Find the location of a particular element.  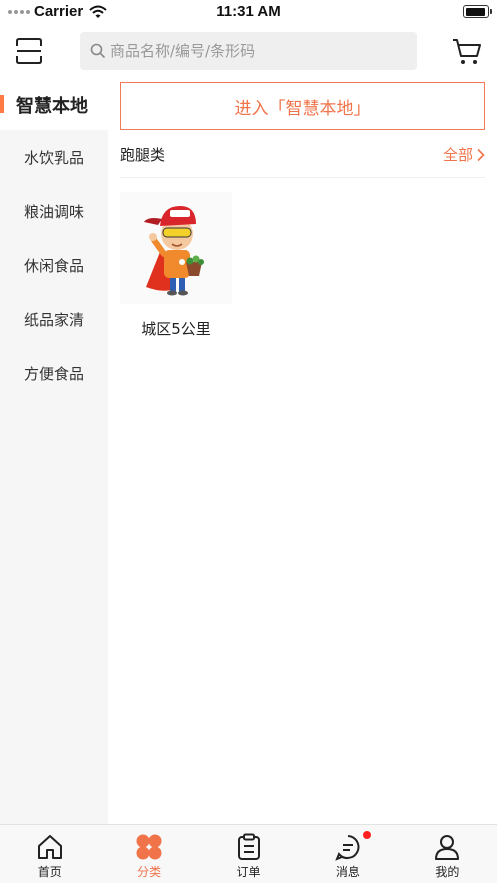

tab-label: 首页 is located at coordinates (49, 872).